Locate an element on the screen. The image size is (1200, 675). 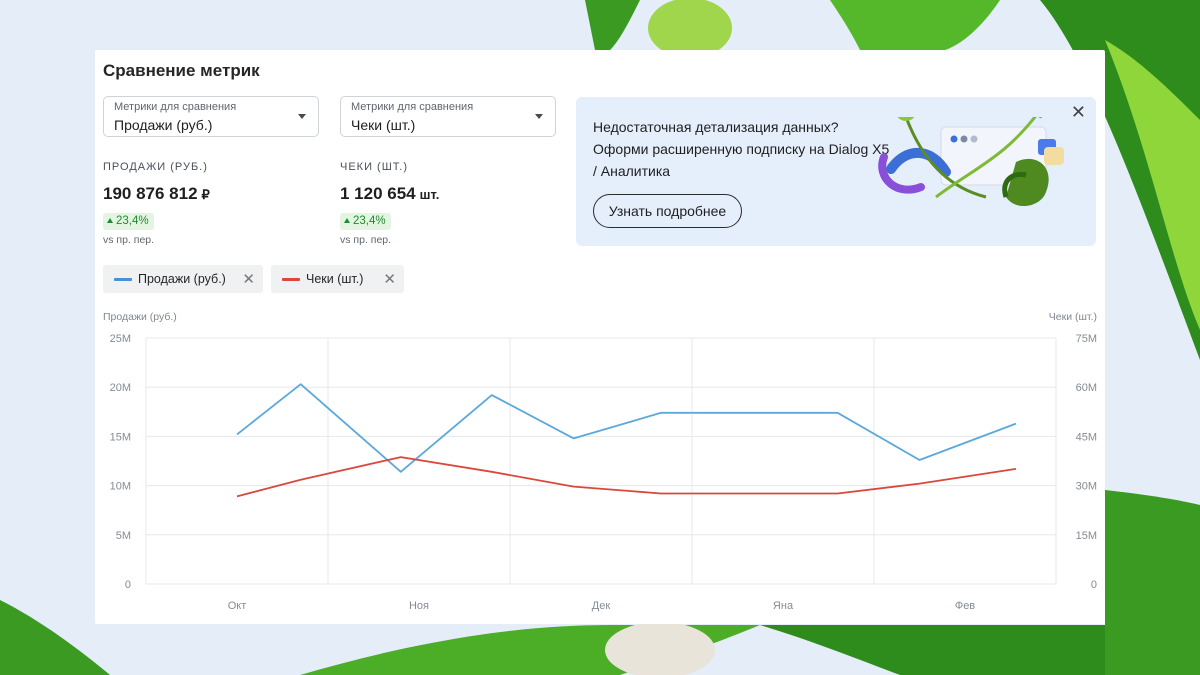
metric-1-number: 190 876 812 is located at coordinates (150, 193).